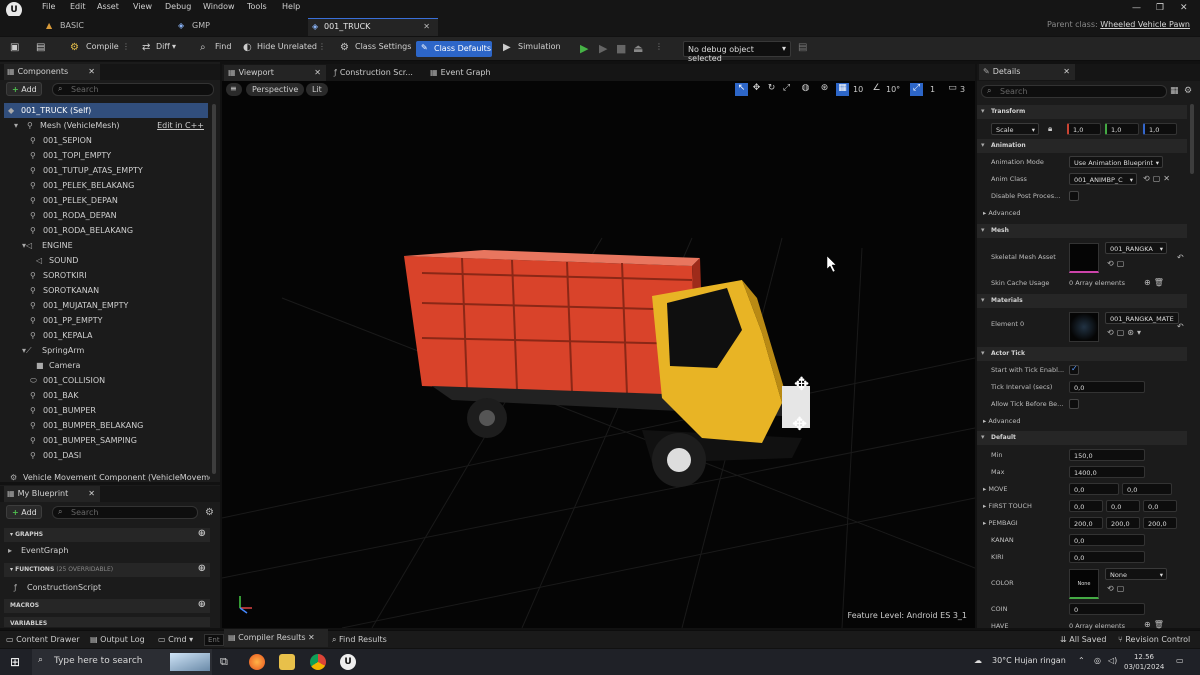 The height and width of the screenshot is (675, 1200). What do you see at coordinates (1116, 162) in the screenshot?
I see `anim-mode-dropdown: Use Animation Blueprint ▾` at bounding box center [1116, 162].